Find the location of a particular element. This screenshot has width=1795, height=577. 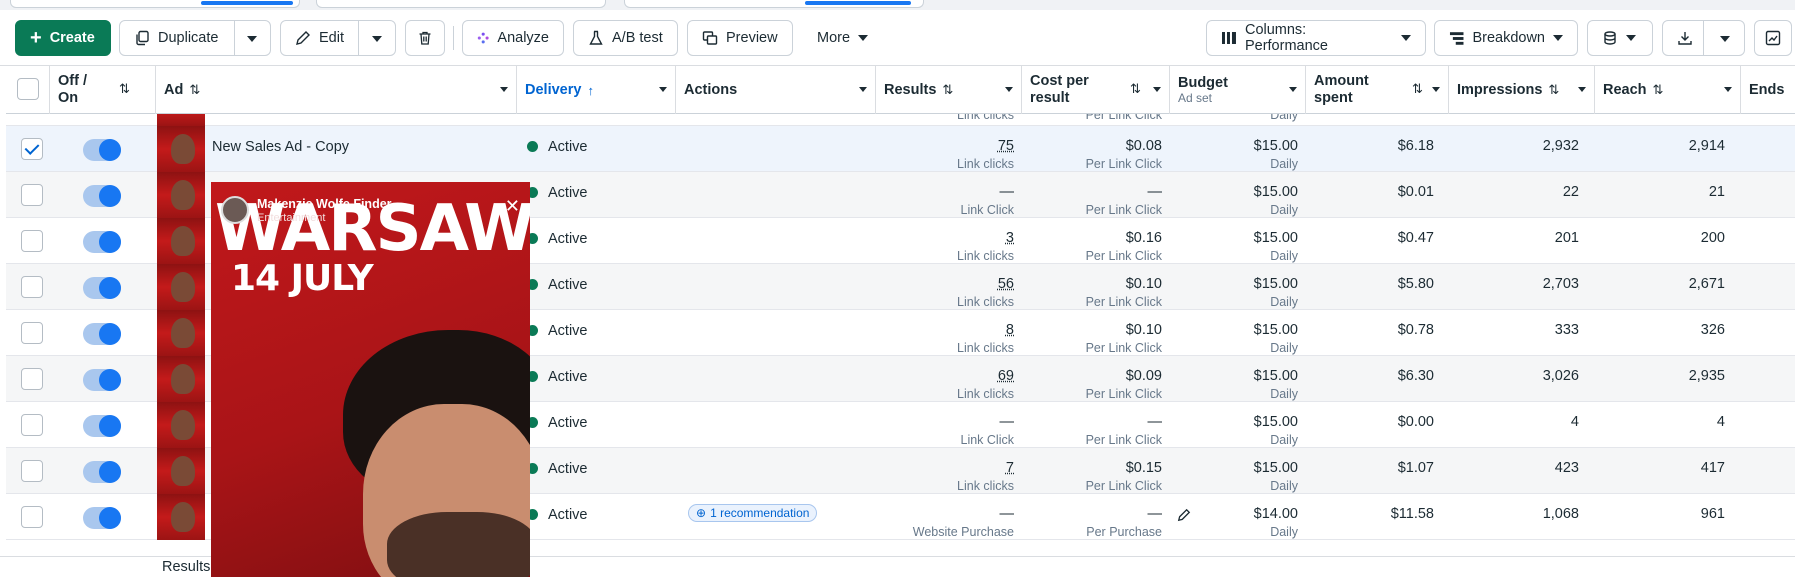

reports-button is located at coordinates (1620, 38).